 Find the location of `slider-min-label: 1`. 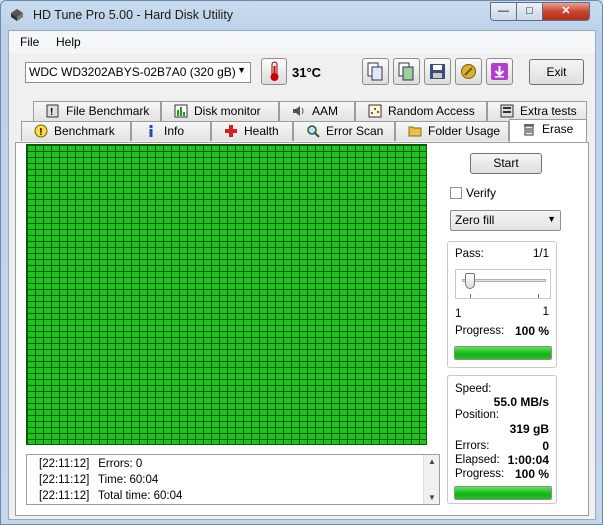

slider-min-label: 1 is located at coordinates (458, 314).